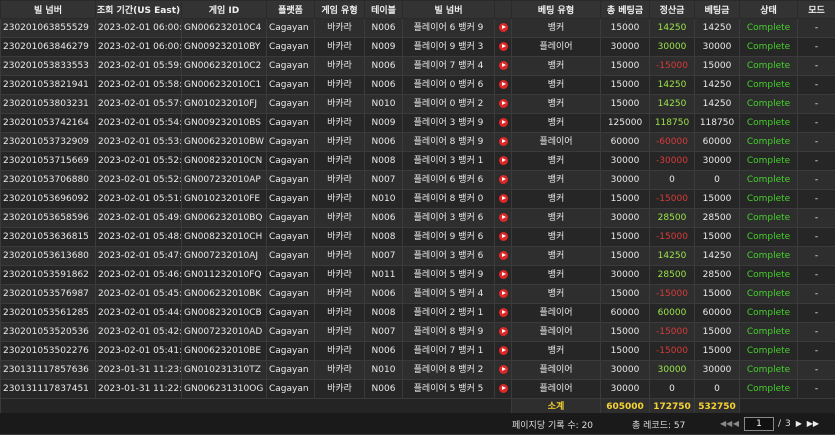 The width and height of the screenshot is (835, 435). I want to click on header-settlement: 정산금, so click(672, 10).